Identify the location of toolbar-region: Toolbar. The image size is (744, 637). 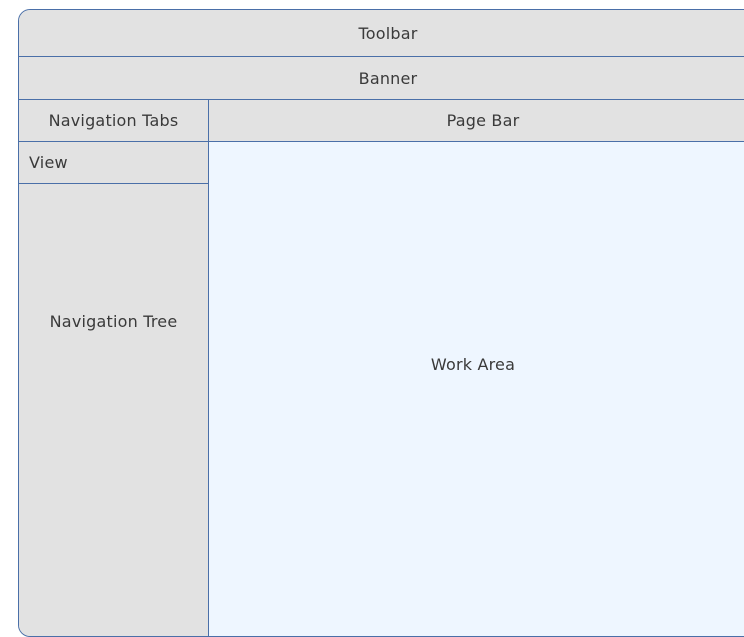
(381, 33).